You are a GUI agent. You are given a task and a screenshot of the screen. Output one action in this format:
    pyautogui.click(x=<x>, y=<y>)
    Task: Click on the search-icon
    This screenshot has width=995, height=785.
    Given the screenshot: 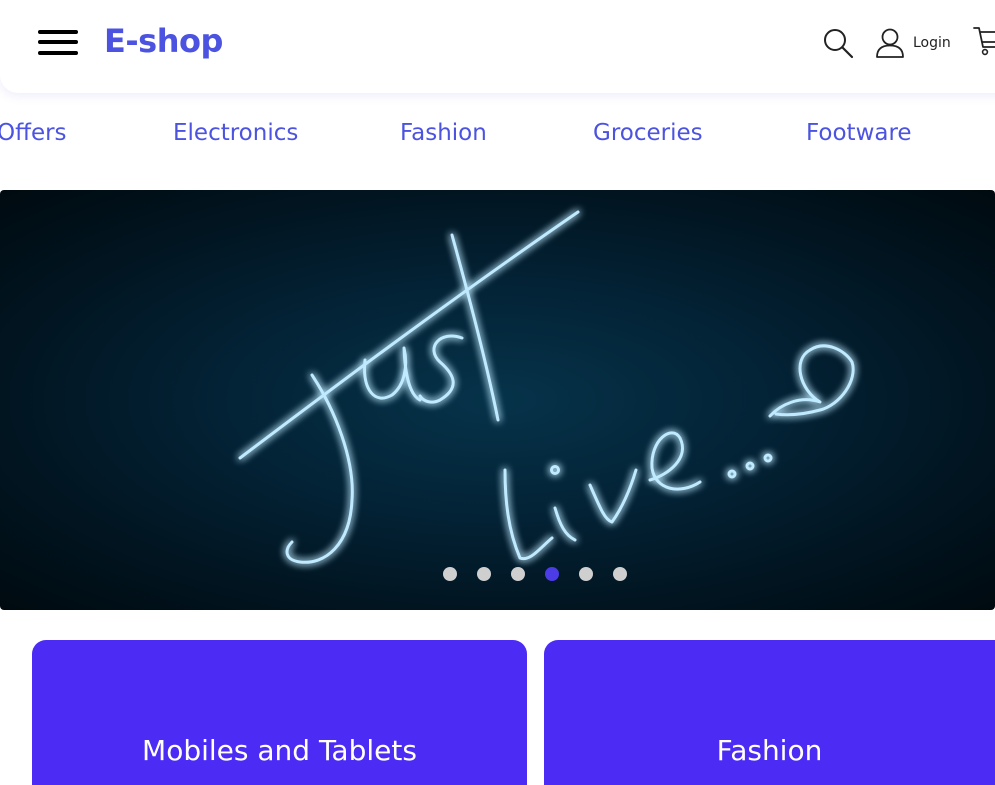 What is the action you would take?
    pyautogui.click(x=838, y=43)
    